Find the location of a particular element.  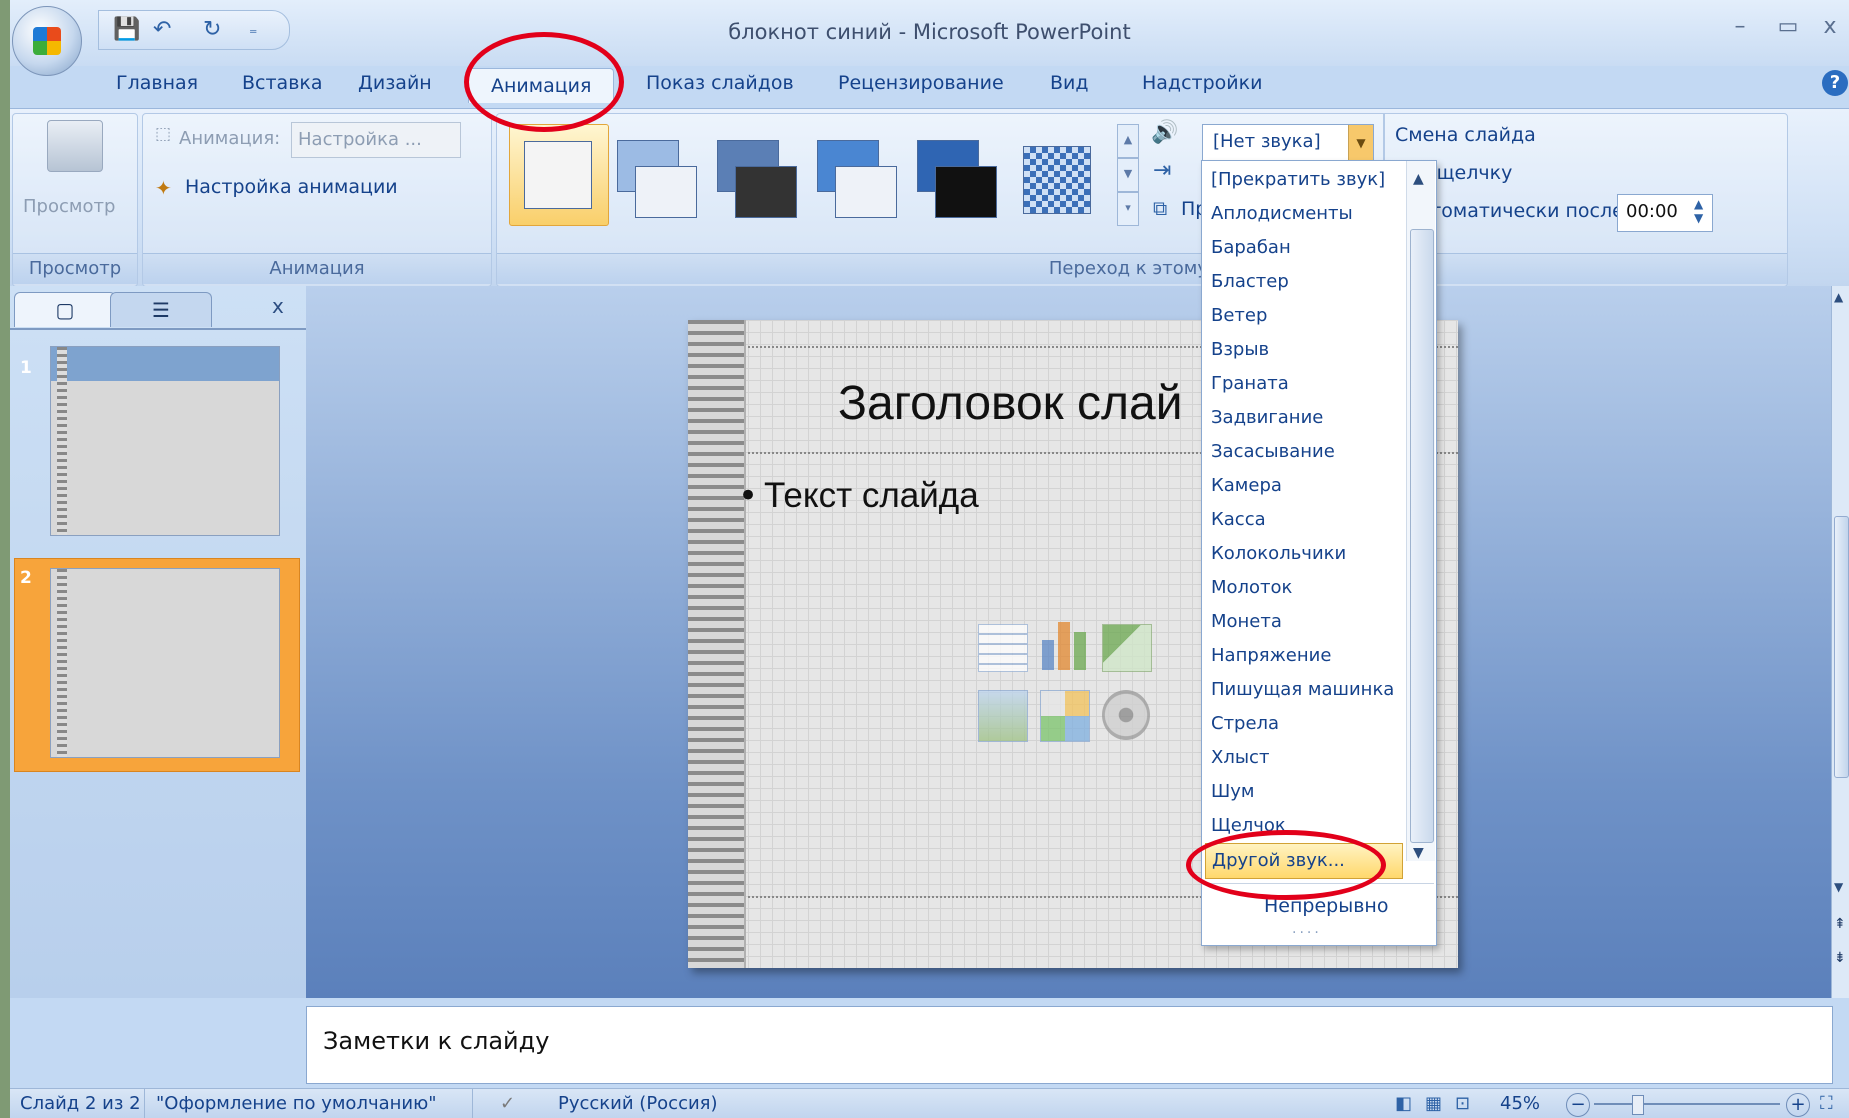

sound-option: Стрела is located at coordinates (1306, 724).